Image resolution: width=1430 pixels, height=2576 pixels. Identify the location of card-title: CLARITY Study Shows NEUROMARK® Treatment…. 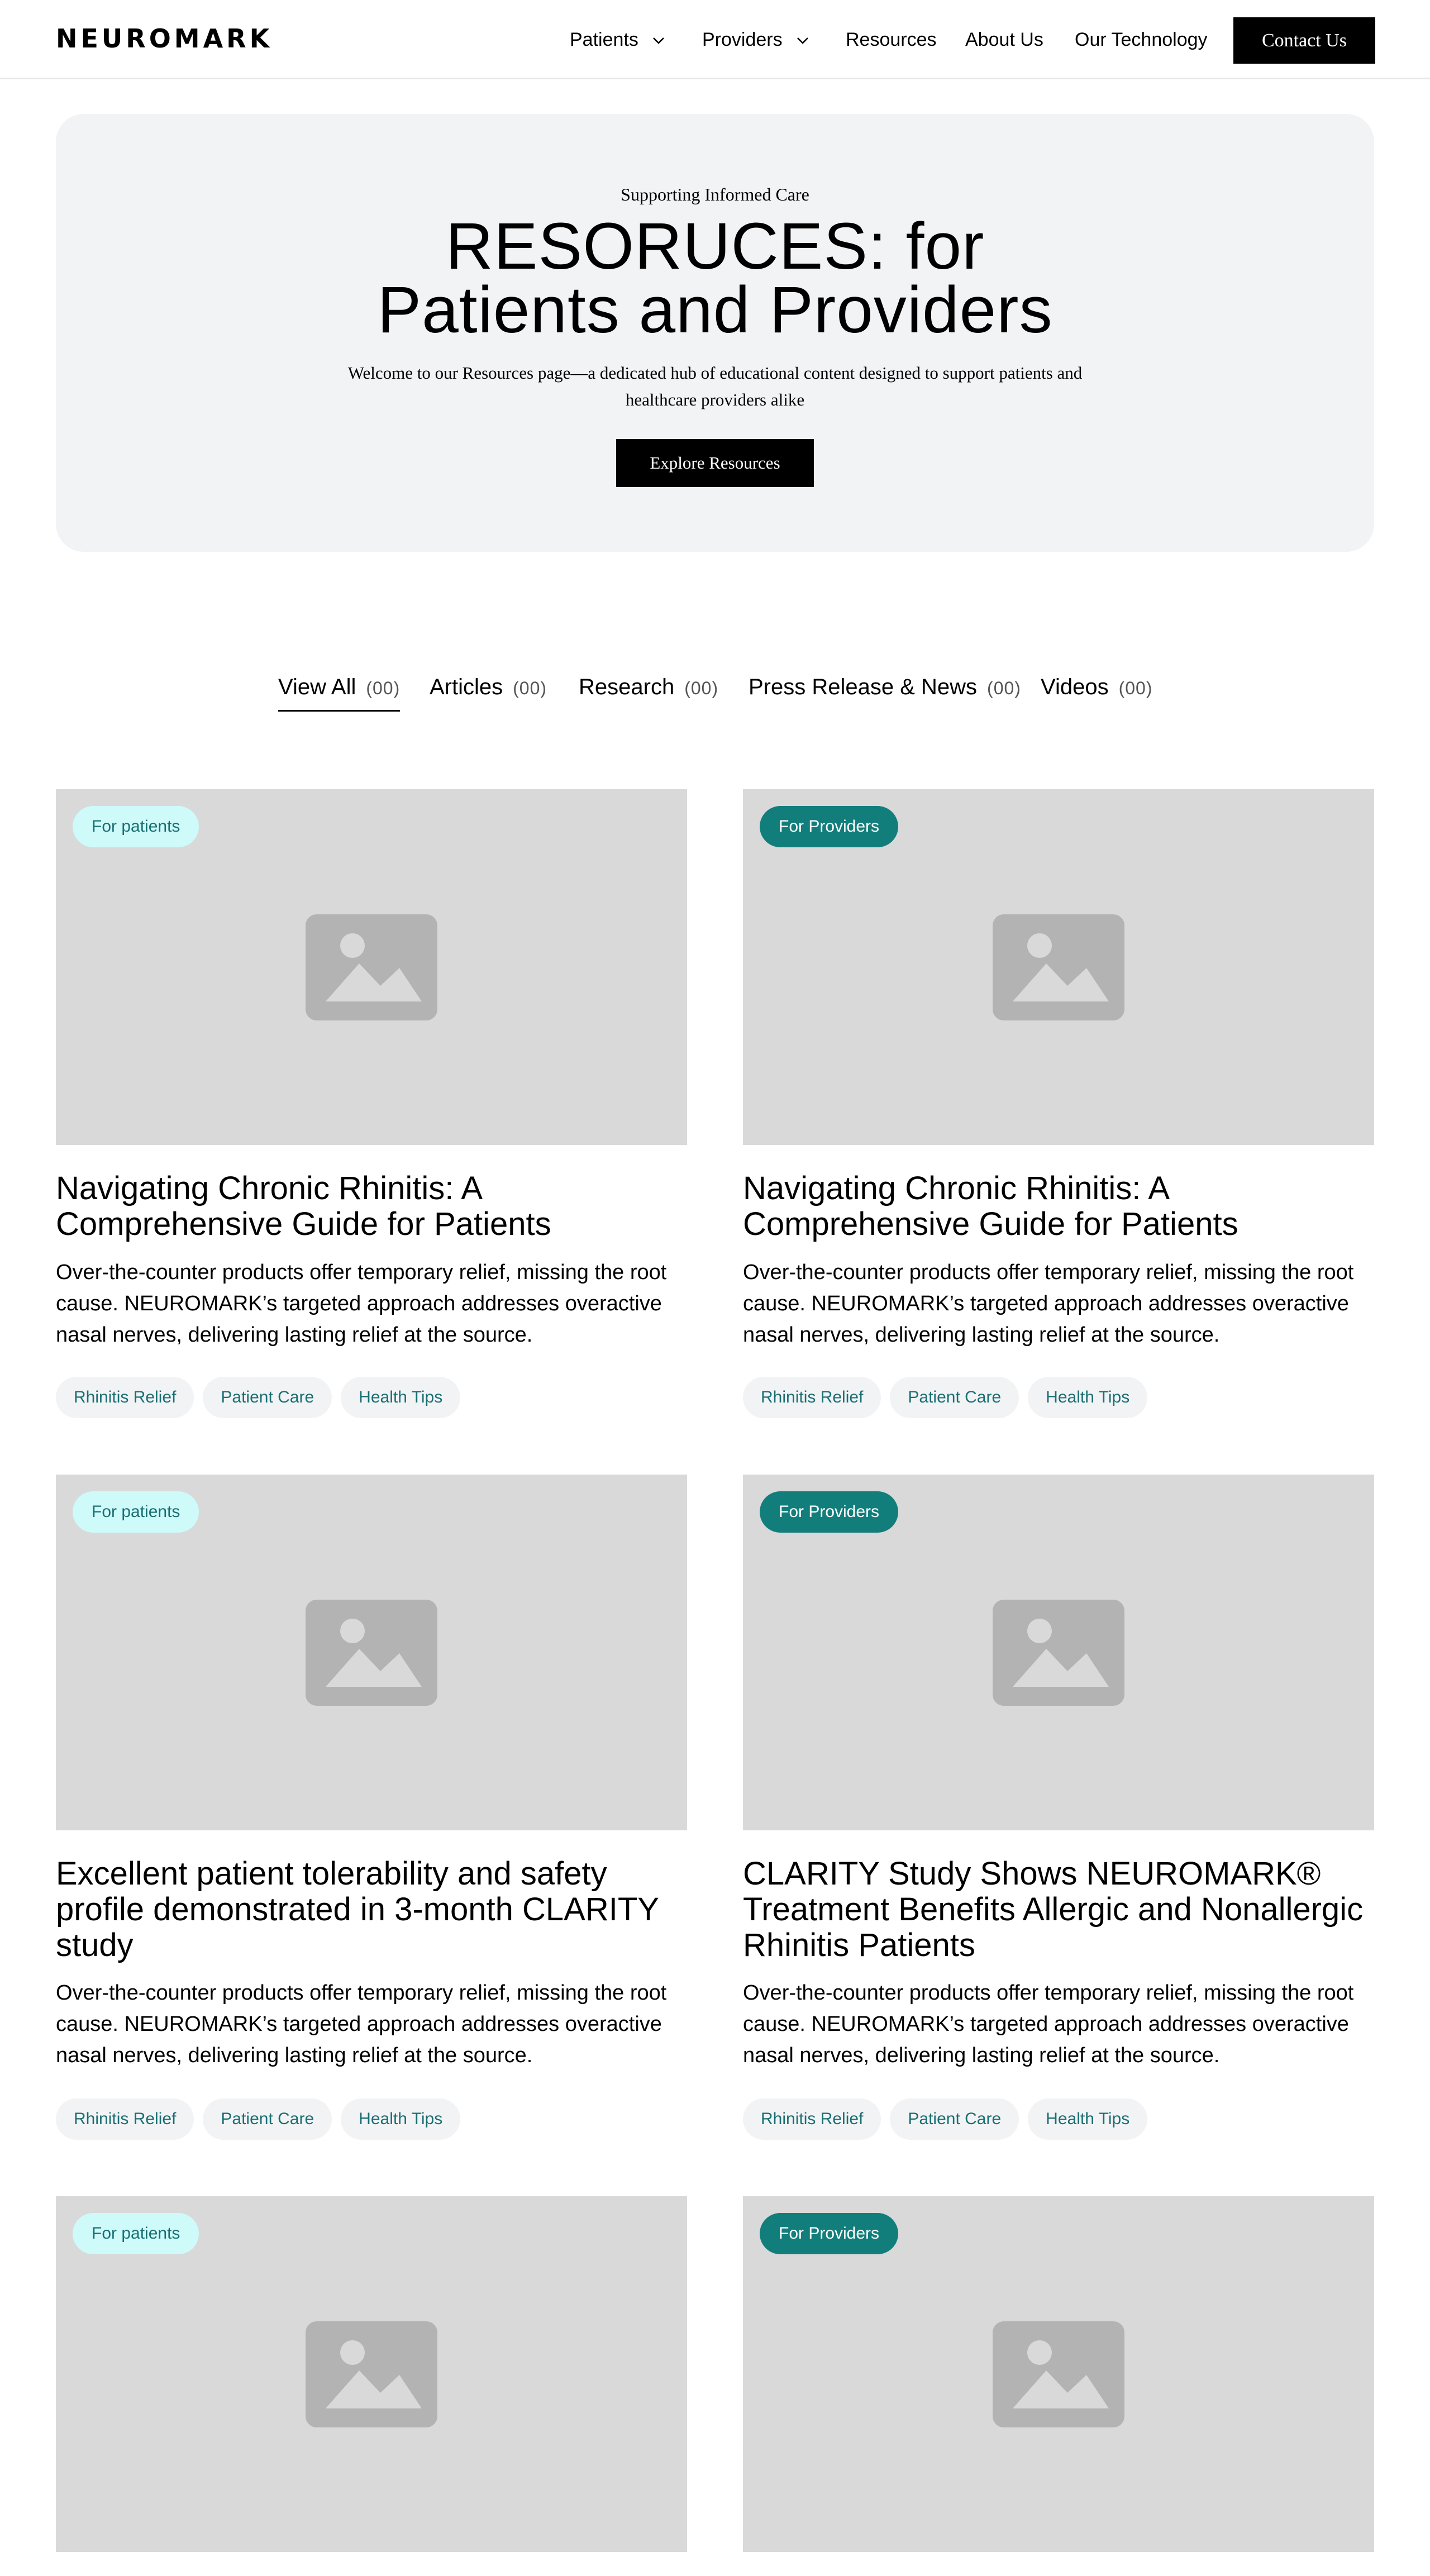
(1058, 1910).